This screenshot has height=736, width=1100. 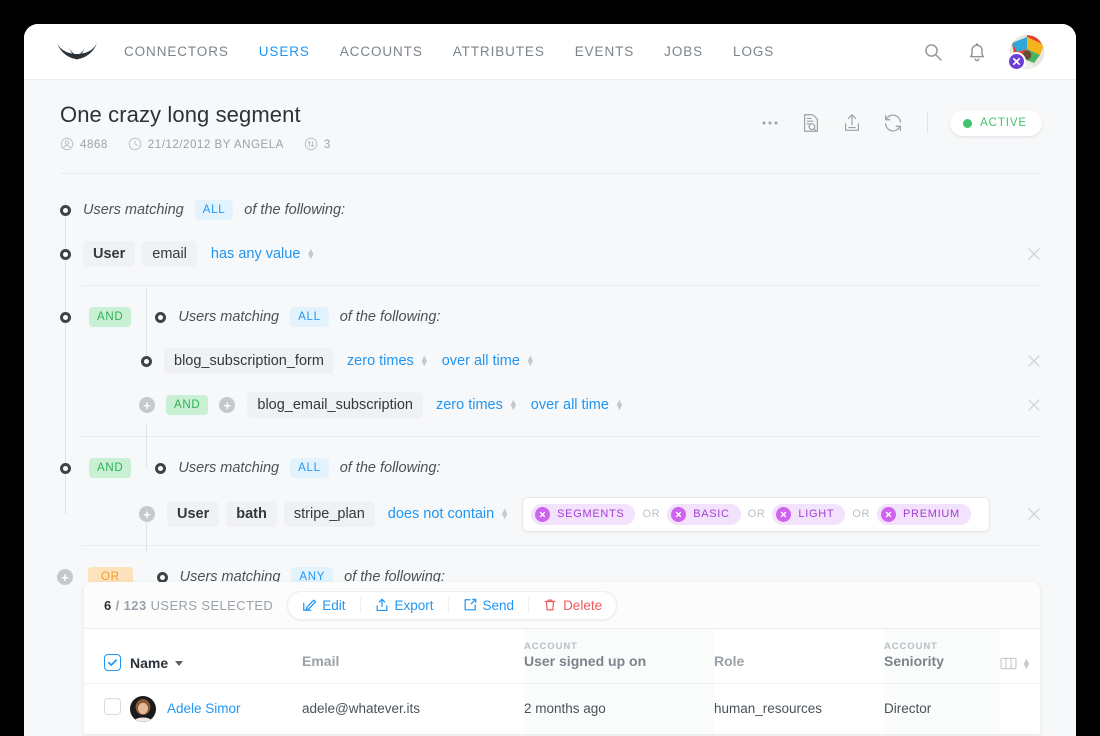 I want to click on columns-icon: ▲ ▼, so click(x=1020, y=663).